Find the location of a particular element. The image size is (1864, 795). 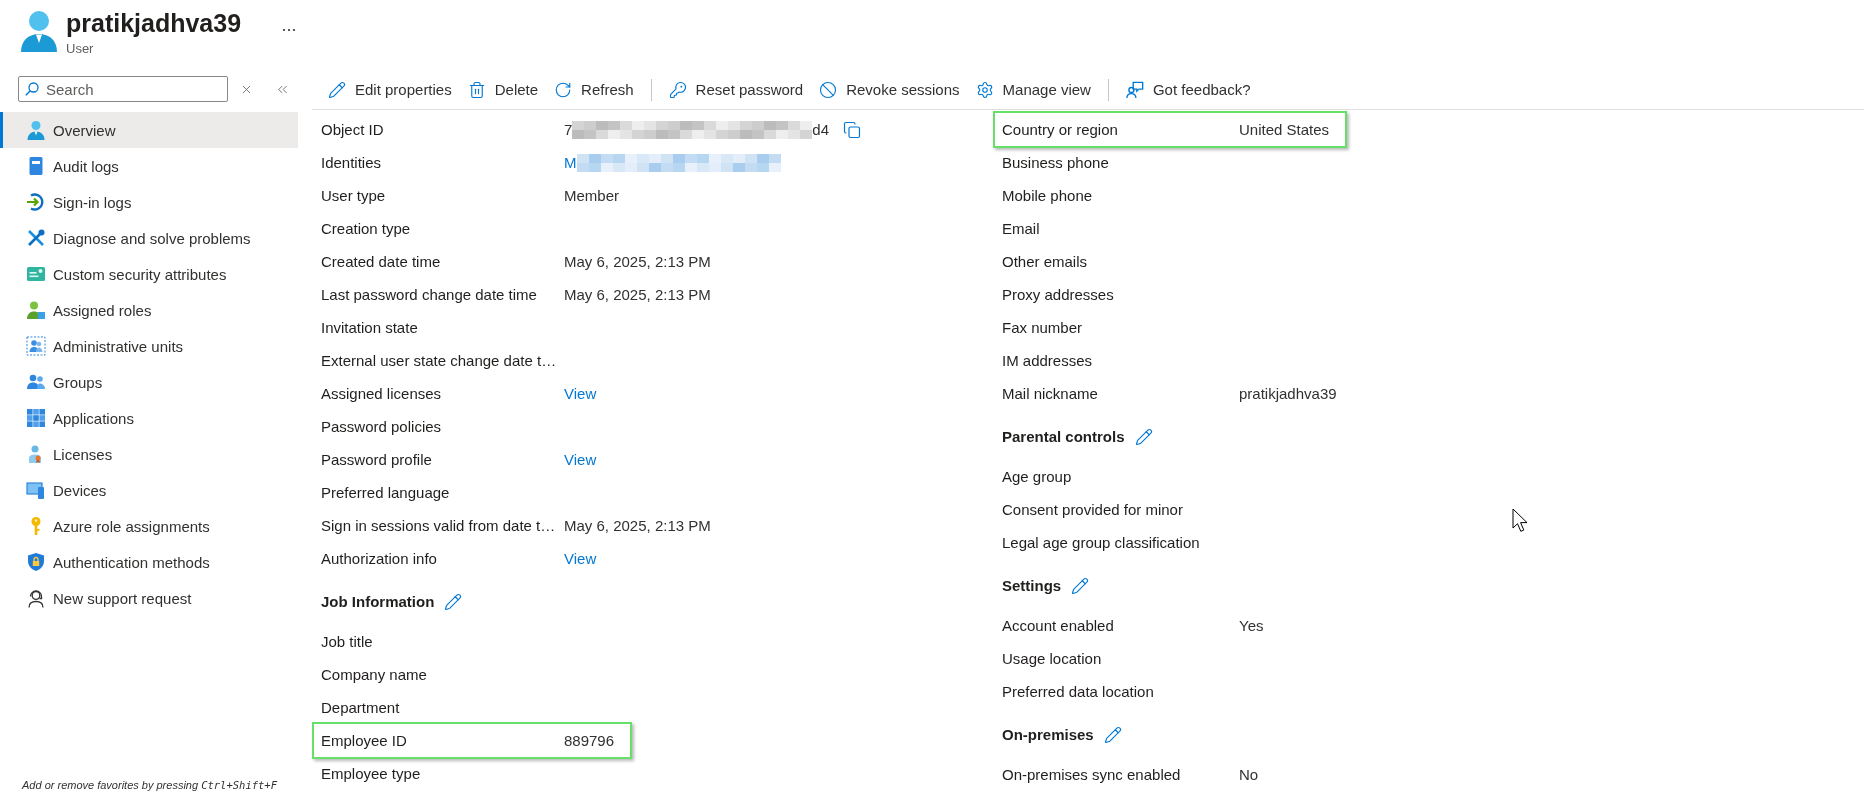

refresh-icon is located at coordinates (563, 89).